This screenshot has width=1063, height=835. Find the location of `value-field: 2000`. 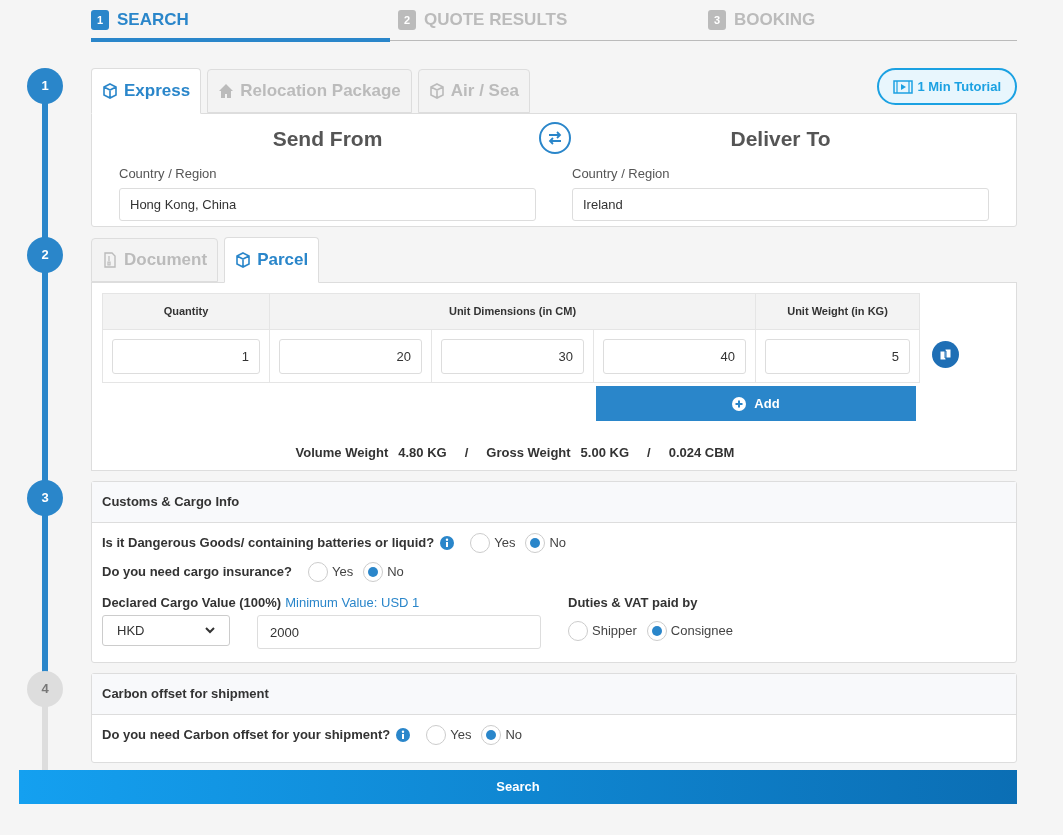

value-field: 2000 is located at coordinates (399, 632).